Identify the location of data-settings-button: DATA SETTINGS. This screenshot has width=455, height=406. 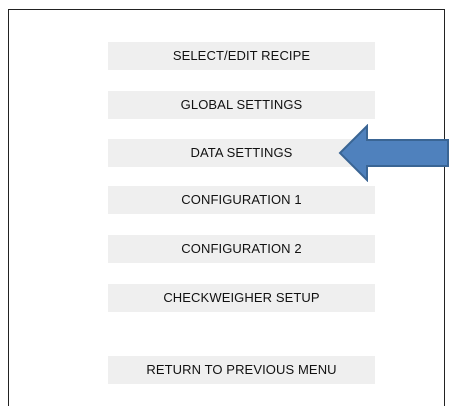
(241, 153).